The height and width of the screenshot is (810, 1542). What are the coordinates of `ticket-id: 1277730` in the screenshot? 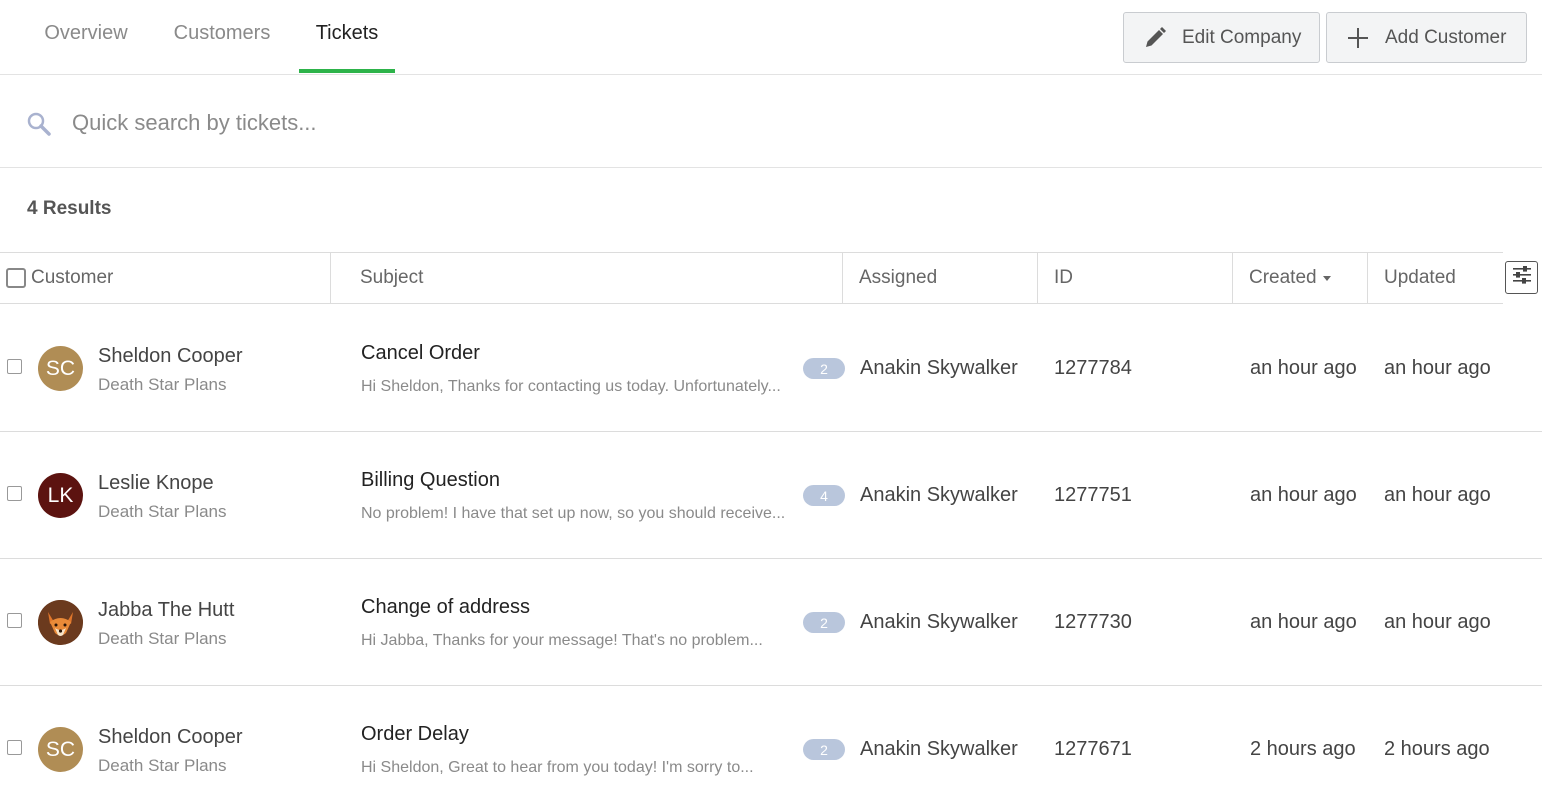 It's located at (1093, 622).